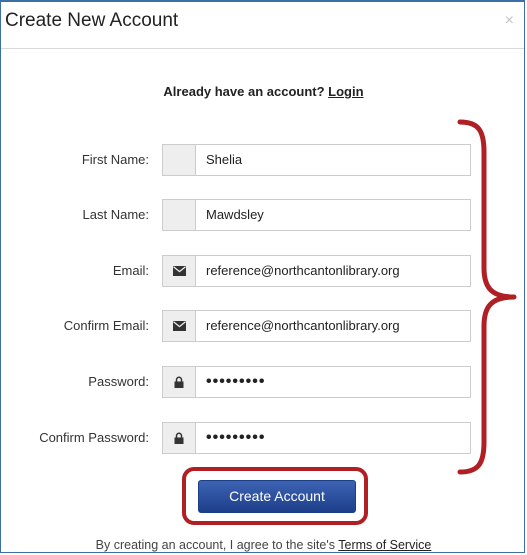 This screenshot has height=555, width=527. What do you see at coordinates (178, 160) in the screenshot?
I see `first-name-addon` at bounding box center [178, 160].